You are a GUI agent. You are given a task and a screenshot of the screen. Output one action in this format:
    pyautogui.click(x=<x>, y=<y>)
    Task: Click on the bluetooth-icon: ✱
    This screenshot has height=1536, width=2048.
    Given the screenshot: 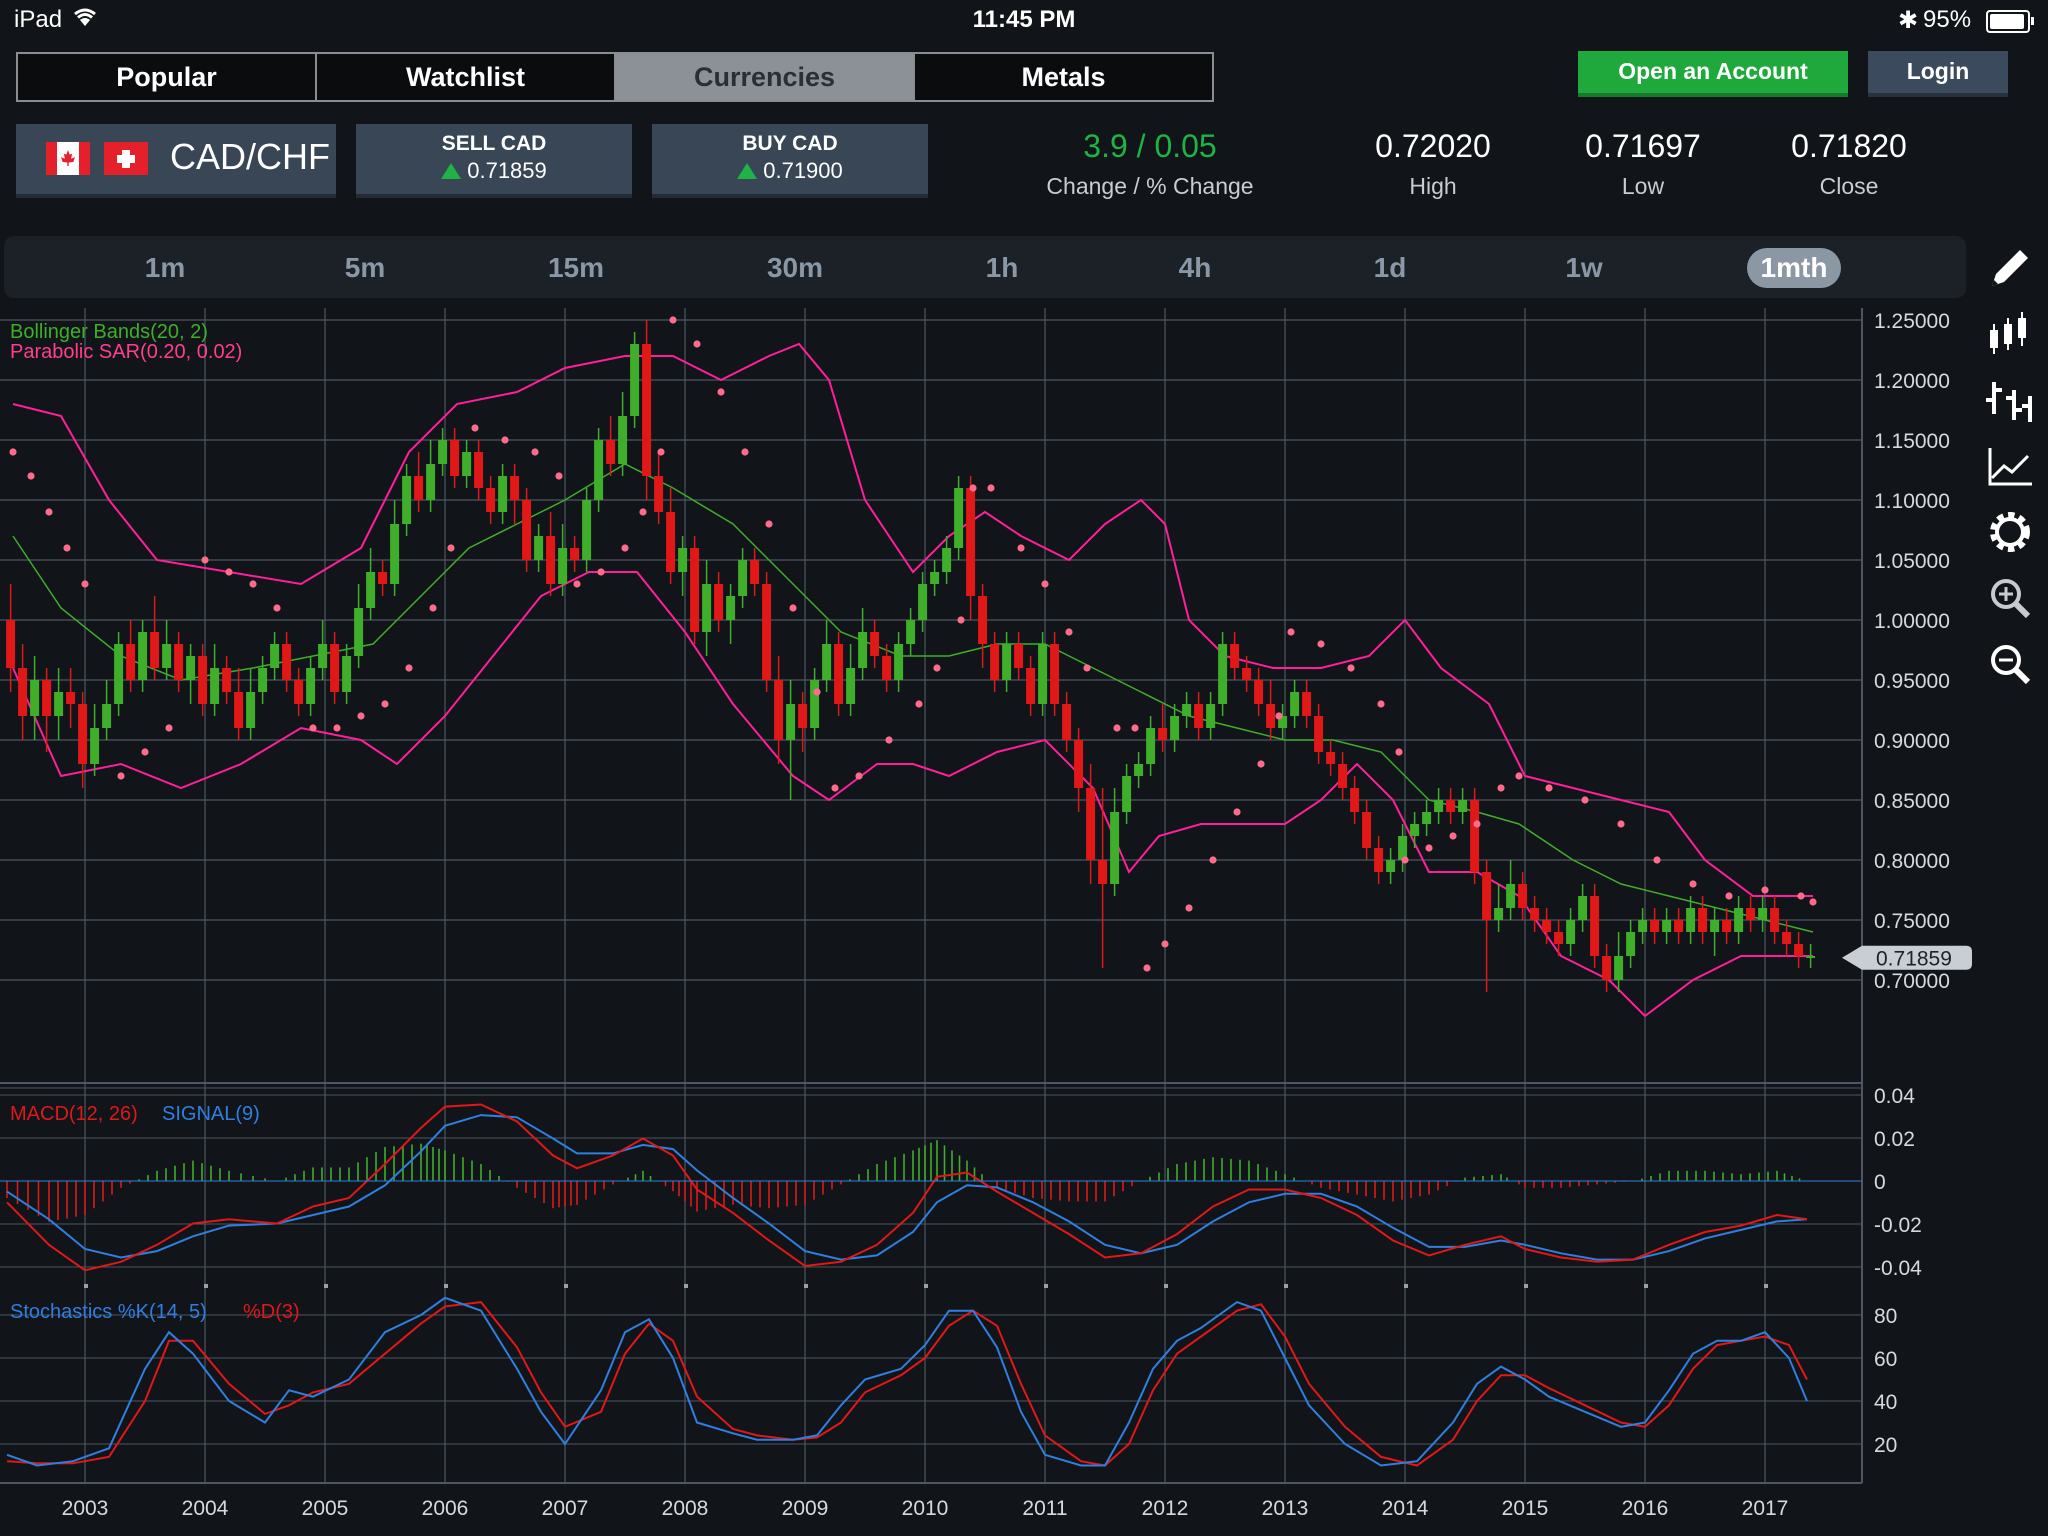 What is the action you would take?
    pyautogui.click(x=1908, y=20)
    